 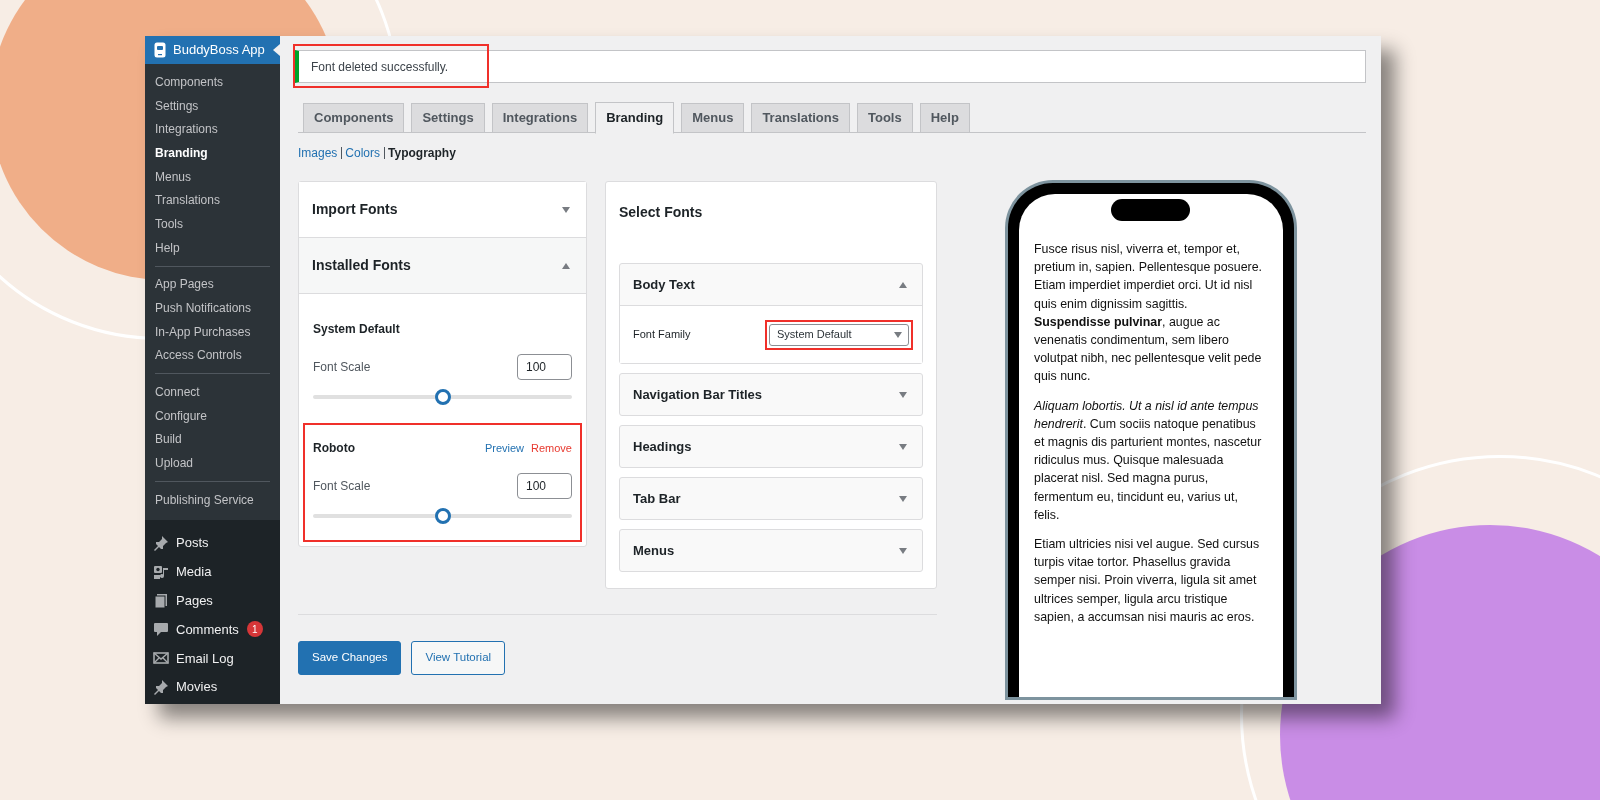 I want to click on tab: Branding, so click(x=635, y=118).